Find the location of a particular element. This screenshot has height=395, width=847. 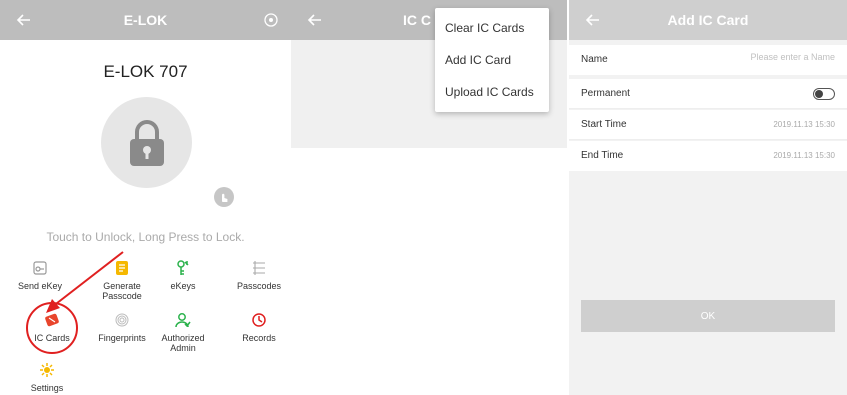

lock-settings-icon is located at coordinates (271, 20).